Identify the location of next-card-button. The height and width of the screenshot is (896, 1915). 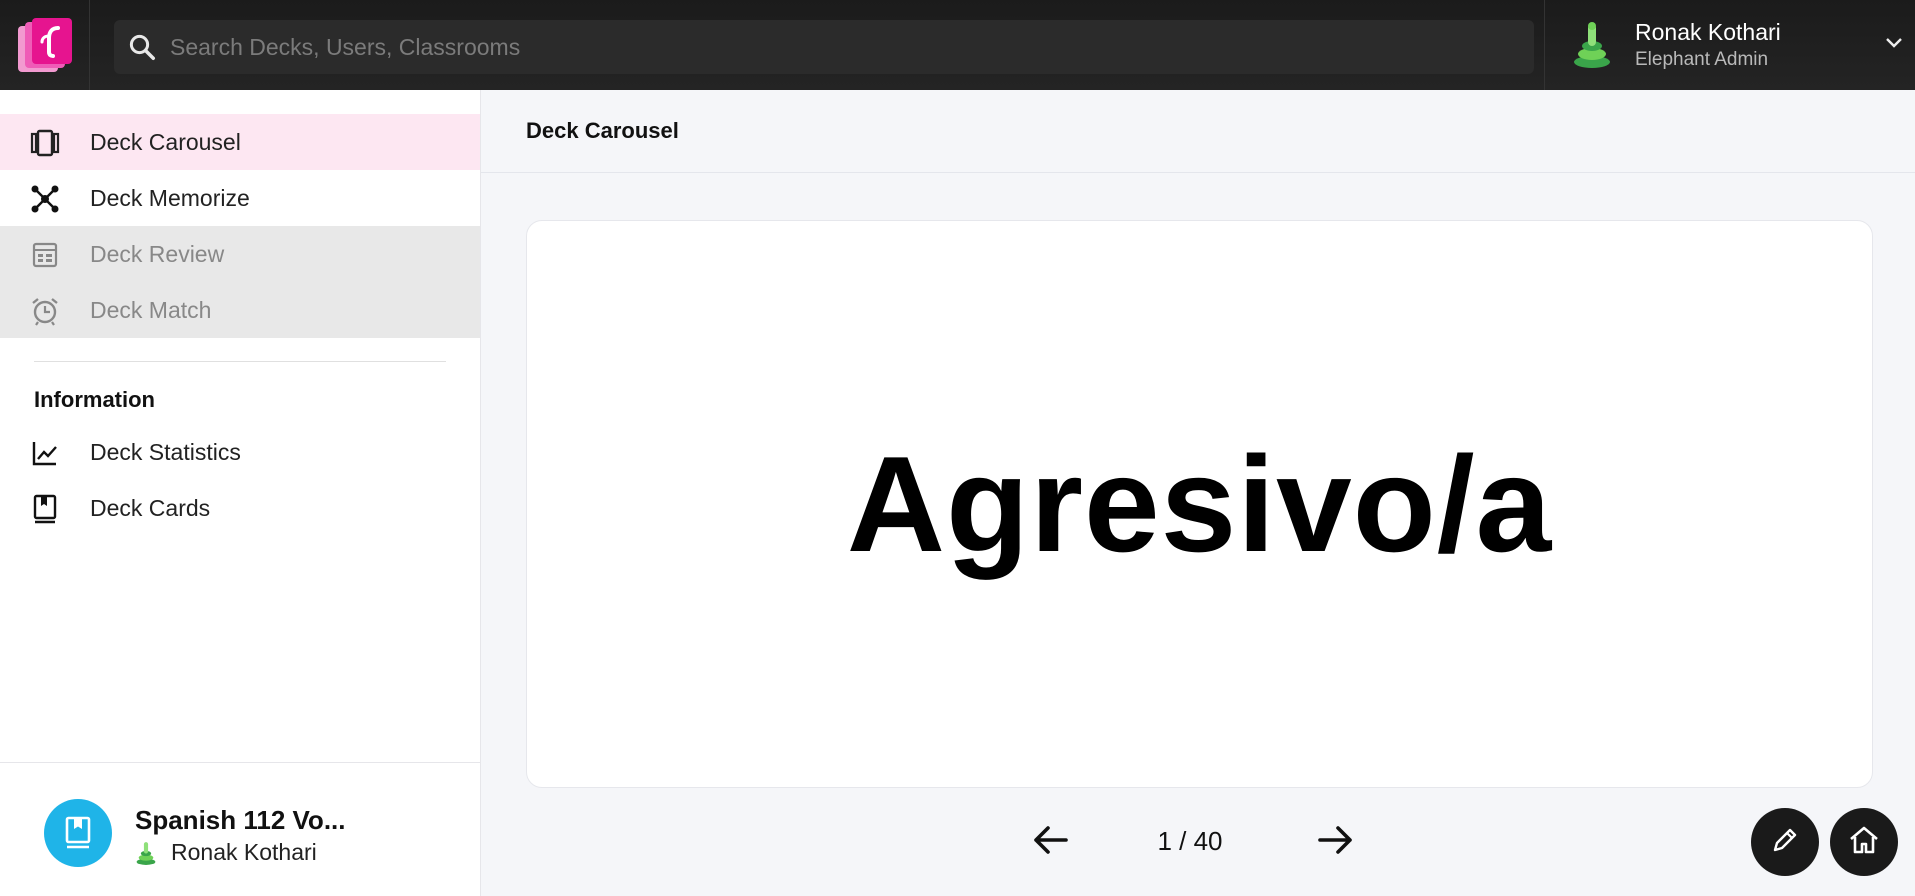
(1336, 842).